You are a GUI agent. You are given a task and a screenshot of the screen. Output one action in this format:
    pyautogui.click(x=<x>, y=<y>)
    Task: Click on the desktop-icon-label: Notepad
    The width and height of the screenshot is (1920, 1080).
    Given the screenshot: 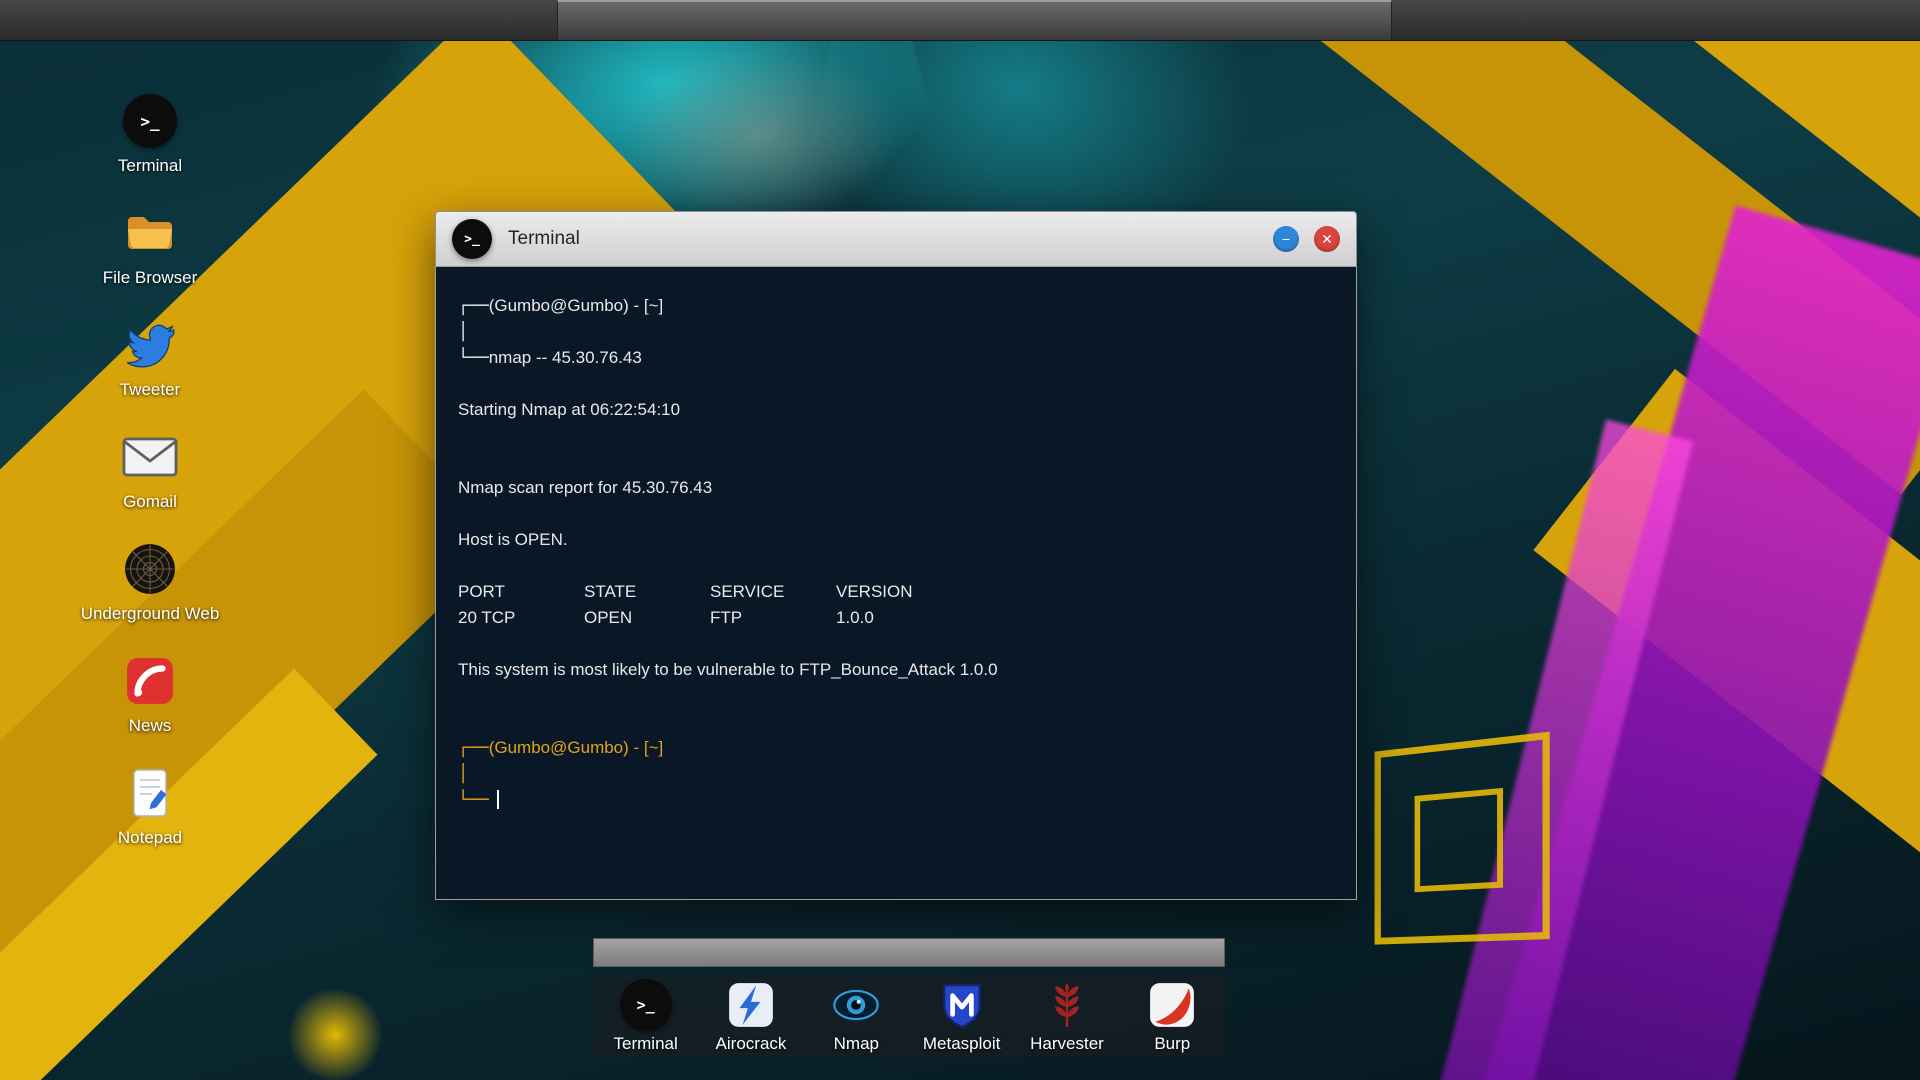 What is the action you would take?
    pyautogui.click(x=150, y=837)
    